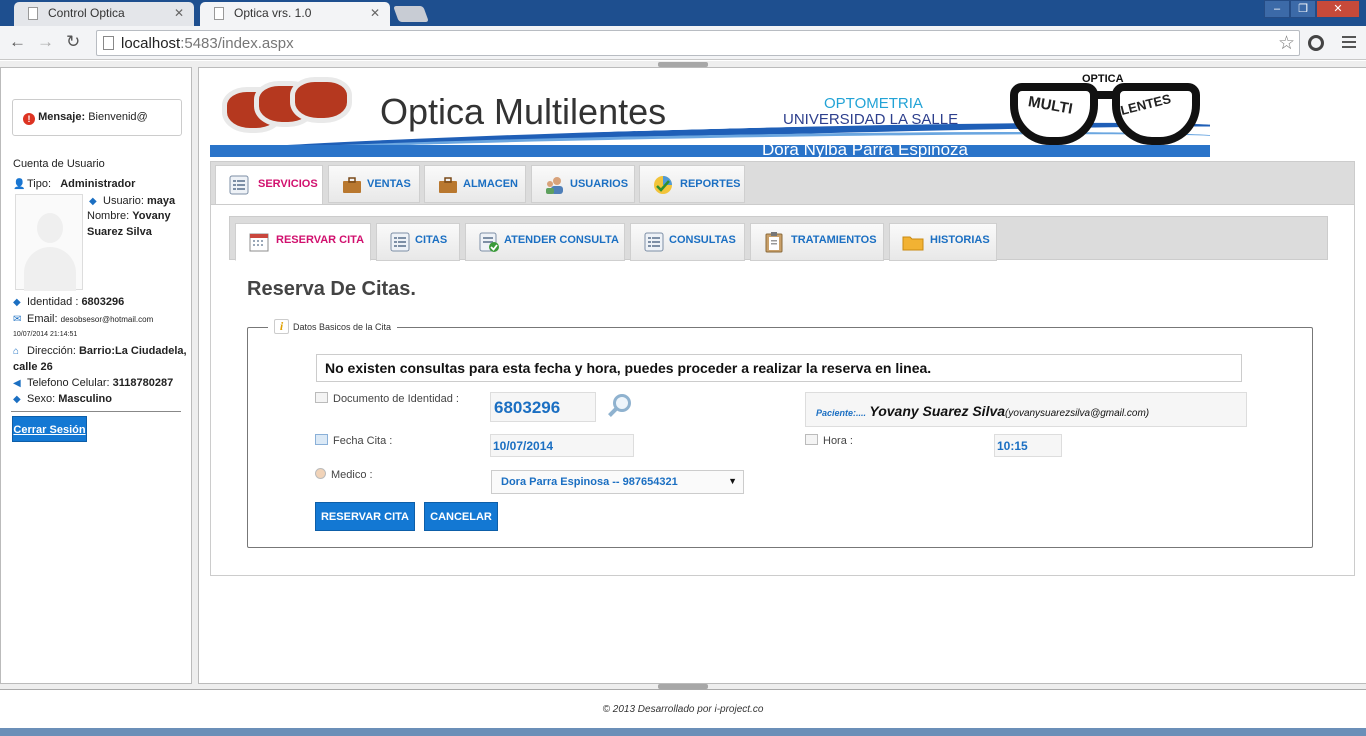 The height and width of the screenshot is (736, 1366). Describe the element at coordinates (17, 42) in the screenshot. I see `back-arrow-icon: ←` at that location.